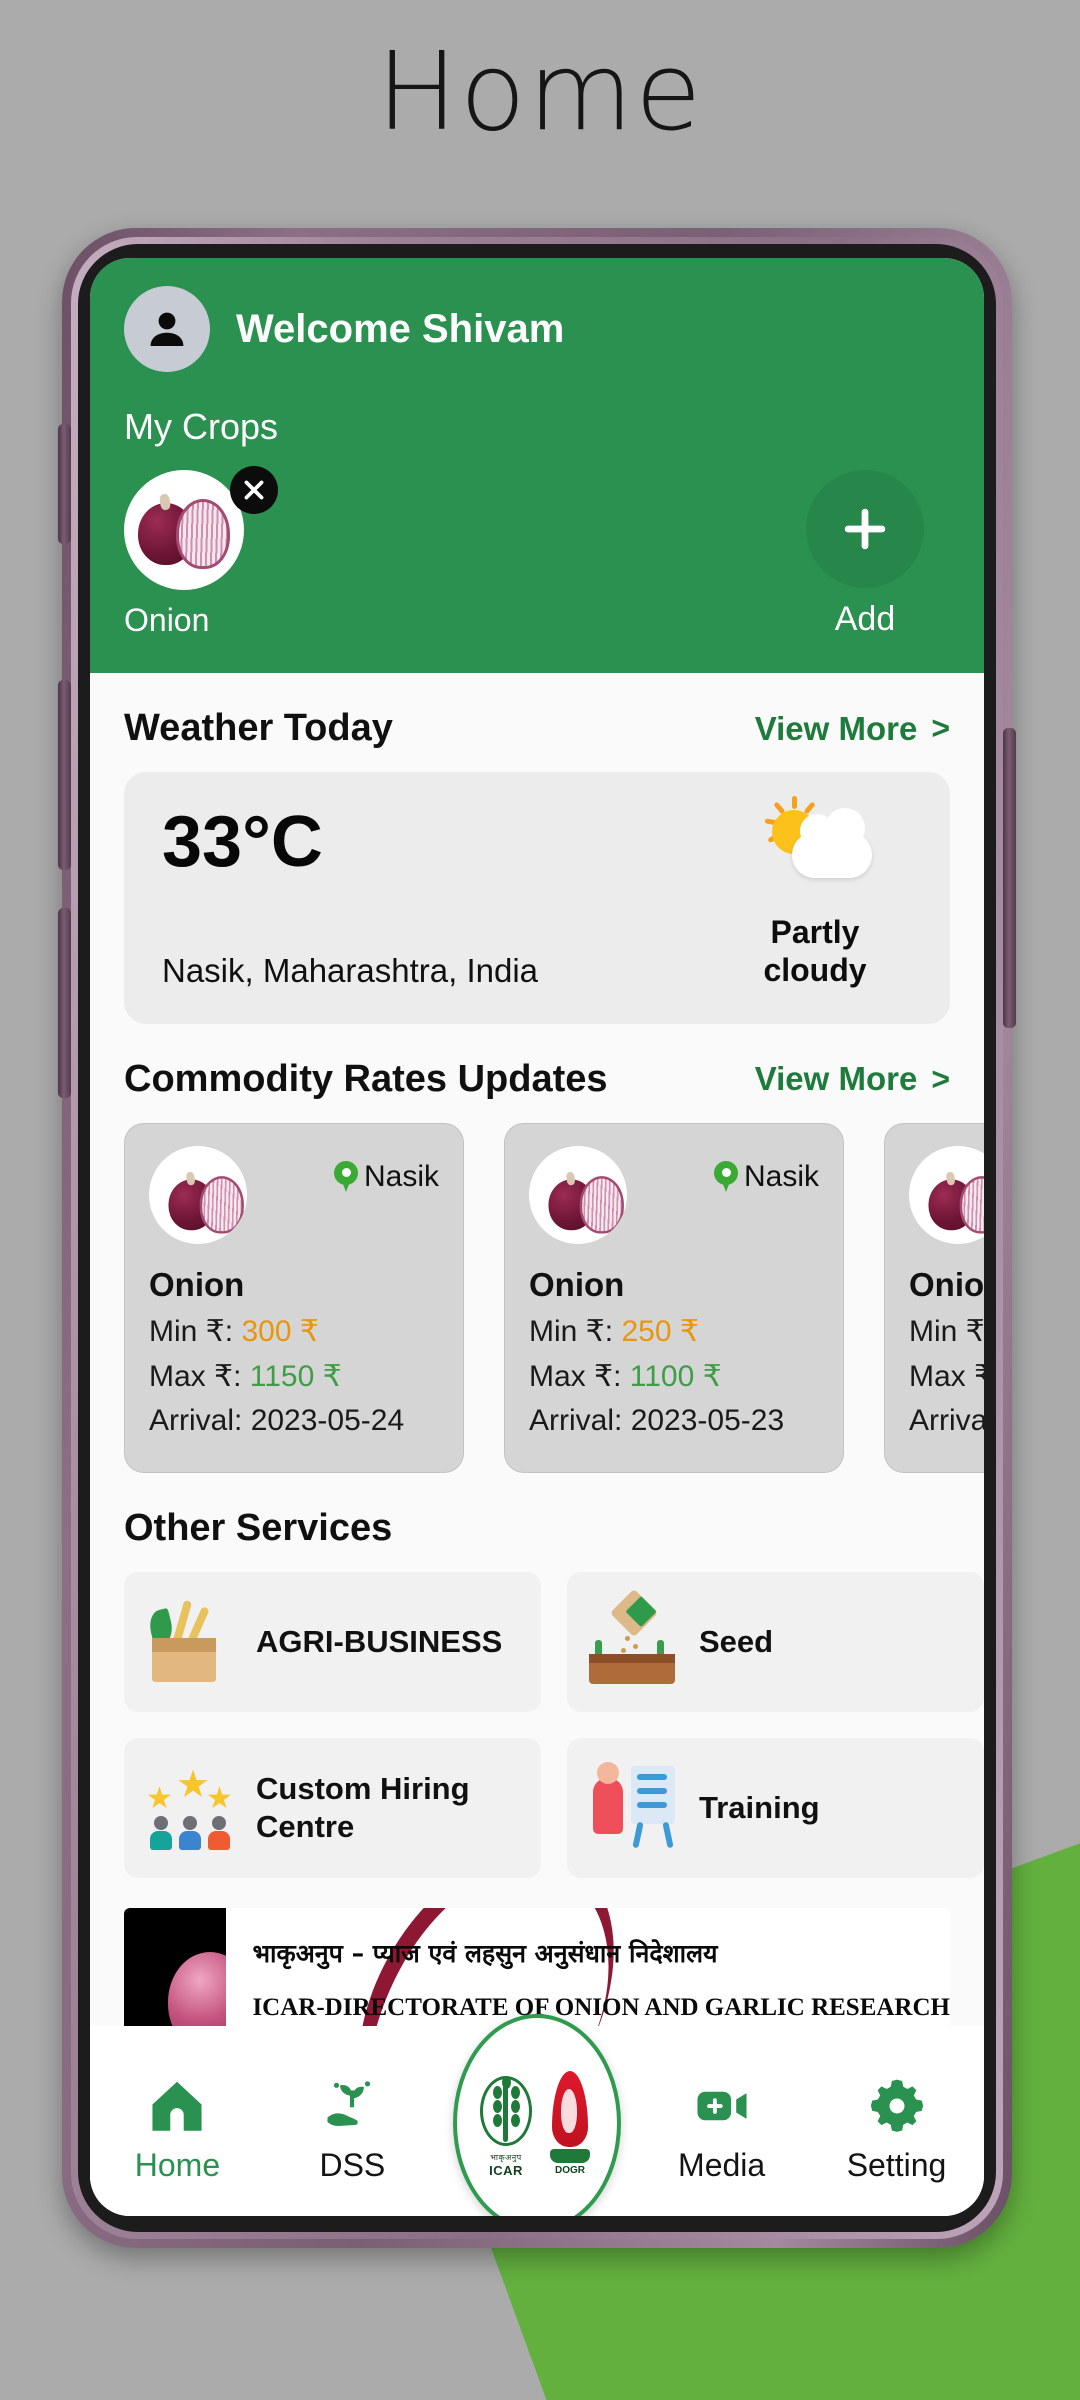 The height and width of the screenshot is (2400, 1080). Describe the element at coordinates (201, 426) in the screenshot. I see `my-crops-label: My Crops` at that location.